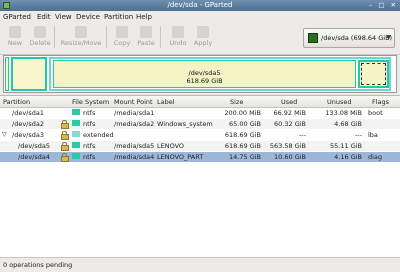  I want to click on cell-unused: 4.68 GiB, so click(348, 124).